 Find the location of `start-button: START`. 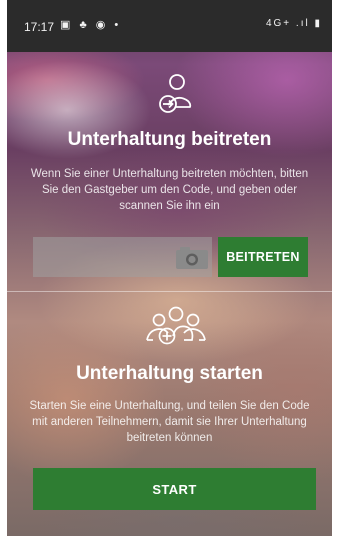

start-button: START is located at coordinates (174, 489).